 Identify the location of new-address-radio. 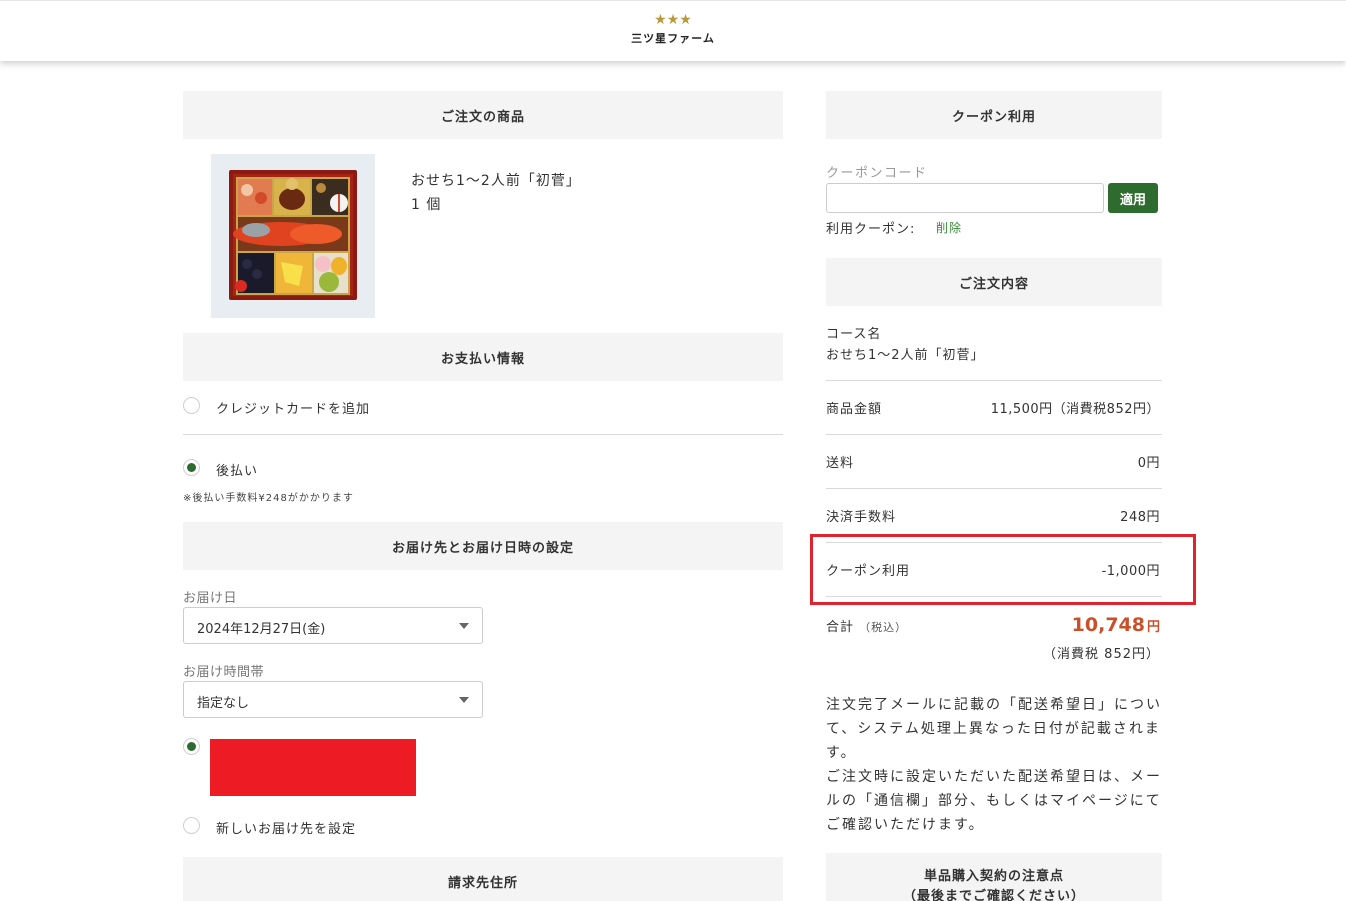
(191, 825).